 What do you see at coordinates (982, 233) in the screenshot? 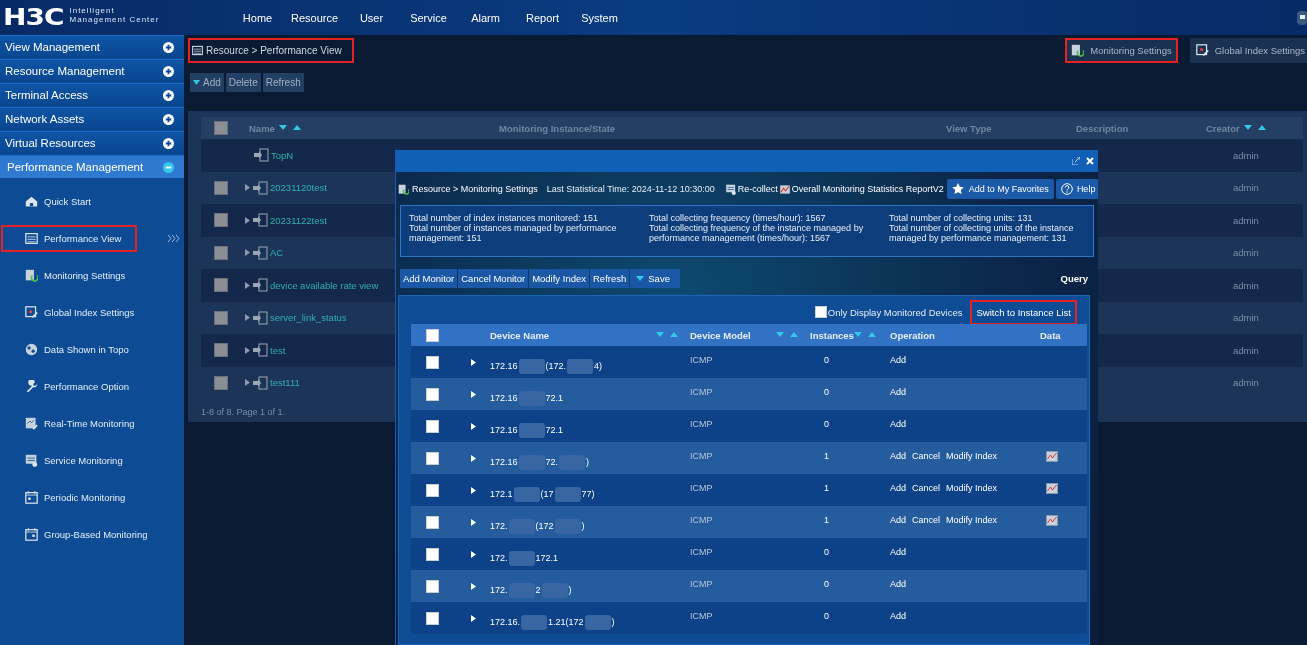
I see `statistic-text: Total number of collecting units of the instance managed by performance management: 131` at bounding box center [982, 233].